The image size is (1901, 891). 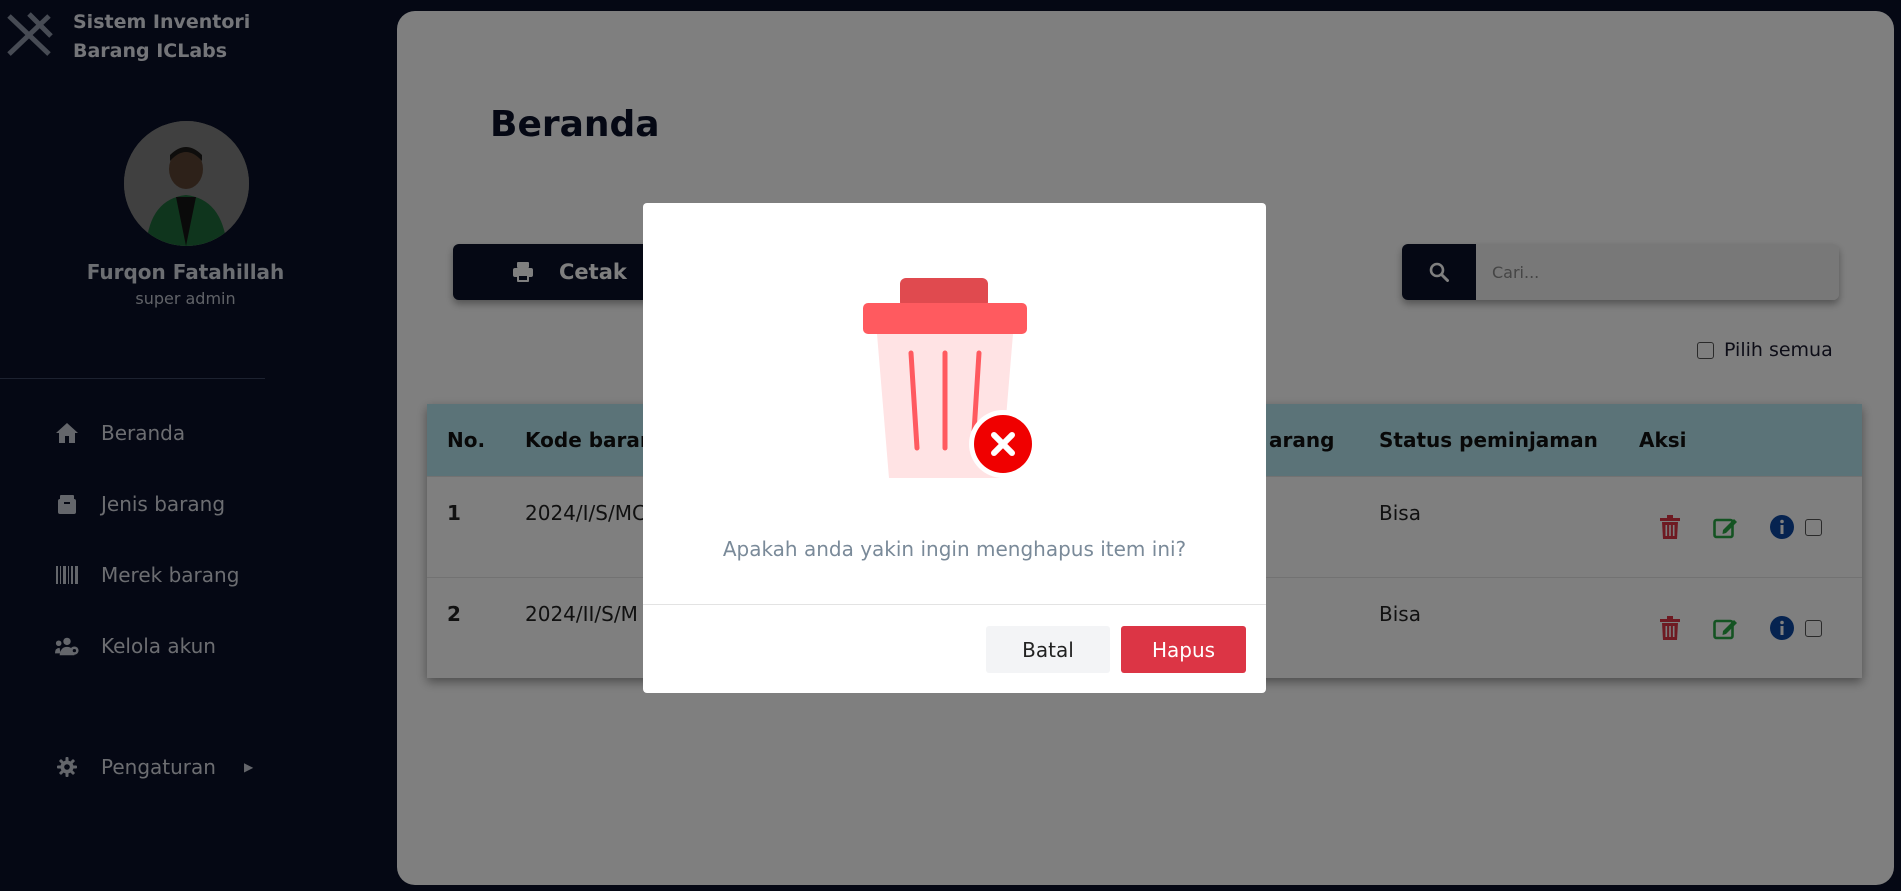 What do you see at coordinates (950, 378) in the screenshot?
I see `trash-delete-illustration-icon` at bounding box center [950, 378].